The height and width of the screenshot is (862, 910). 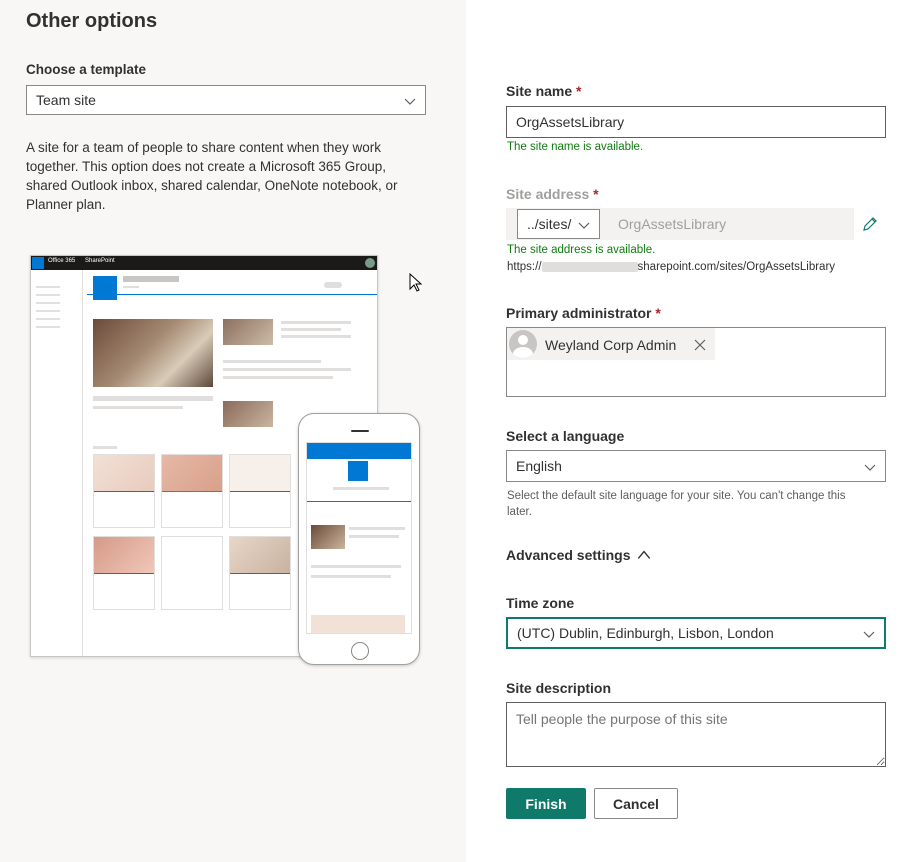 I want to click on site-name-input: OrgAssetsLibrary, so click(x=696, y=122).